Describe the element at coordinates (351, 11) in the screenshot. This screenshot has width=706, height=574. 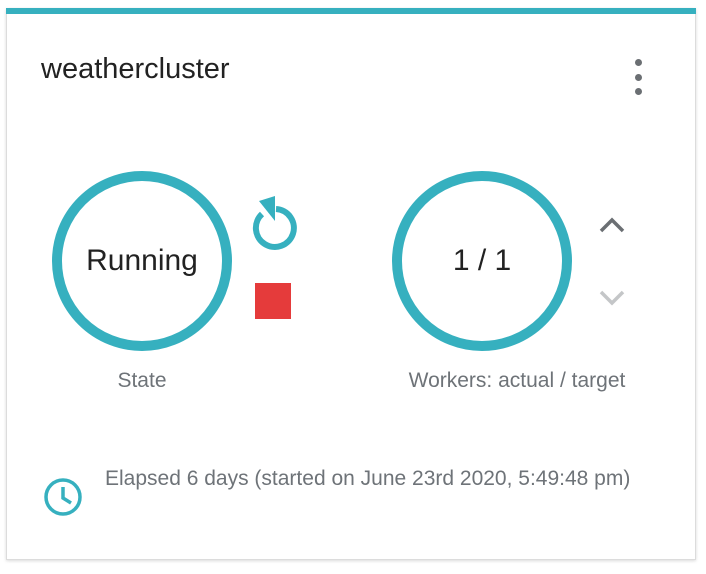
I see `card-accent-bar` at that location.